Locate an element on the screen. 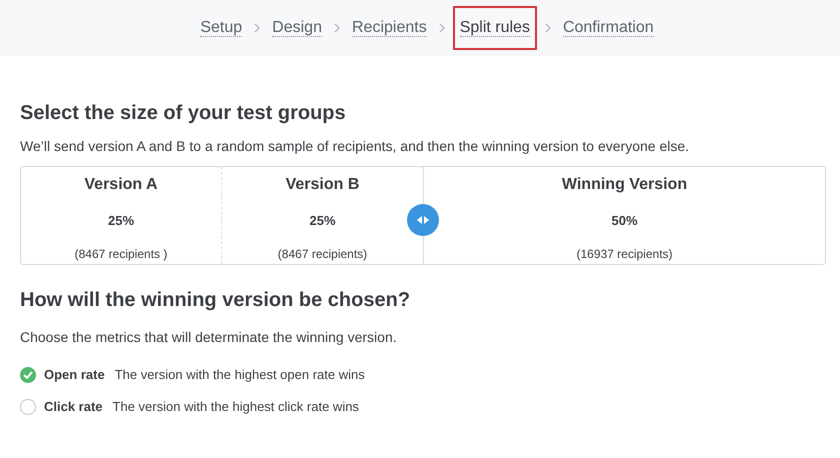  check-icon is located at coordinates (28, 375).